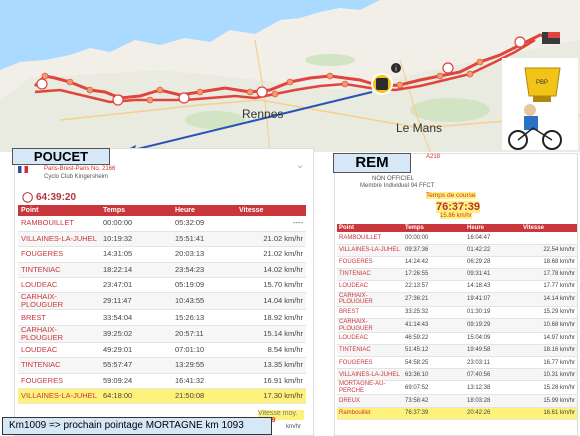 Image resolution: width=580 pixels, height=436 pixels. Describe the element at coordinates (456, 216) in the screenshot. I see `avg-speed-rem: 15.86 km/hr` at that location.